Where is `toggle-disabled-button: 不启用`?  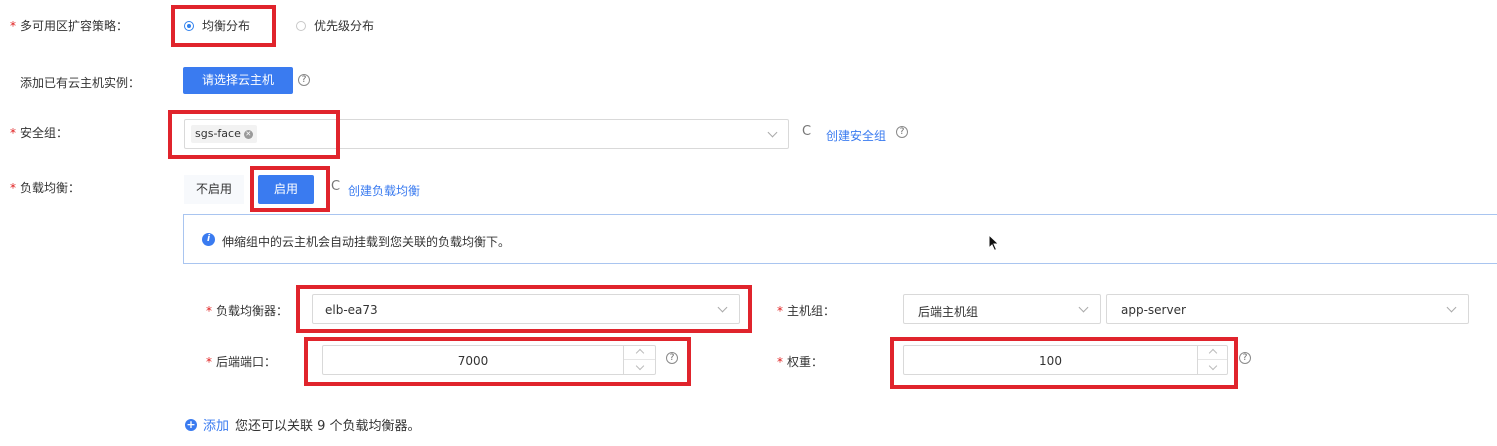
toggle-disabled-button: 不启用 is located at coordinates (214, 189).